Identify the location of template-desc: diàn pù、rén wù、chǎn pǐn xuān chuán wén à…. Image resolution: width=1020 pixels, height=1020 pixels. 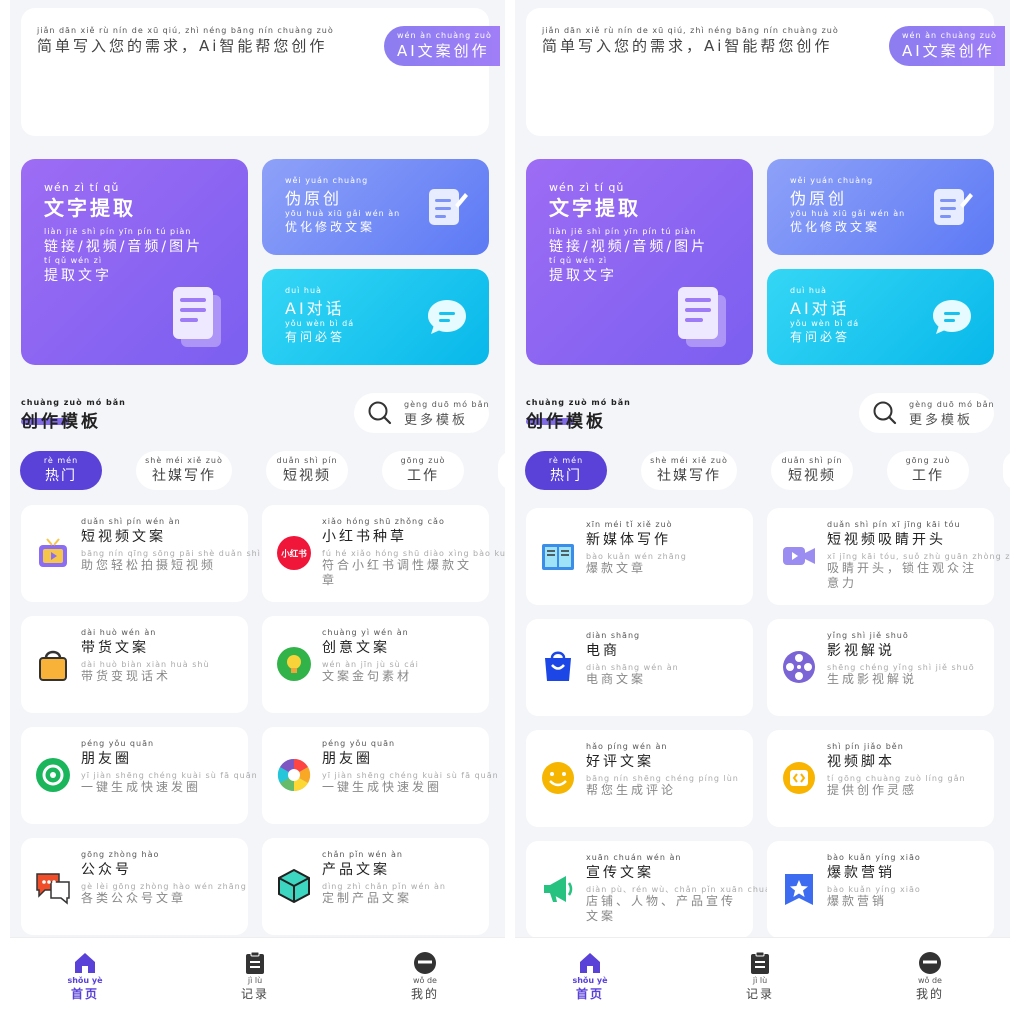
(700, 904).